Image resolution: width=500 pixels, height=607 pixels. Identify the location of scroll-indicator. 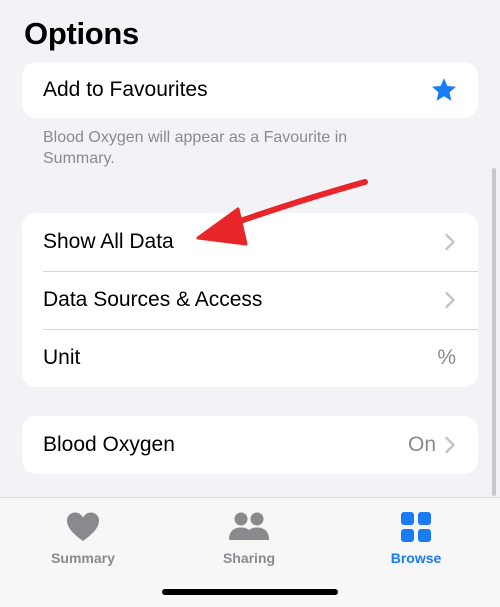
(494, 332).